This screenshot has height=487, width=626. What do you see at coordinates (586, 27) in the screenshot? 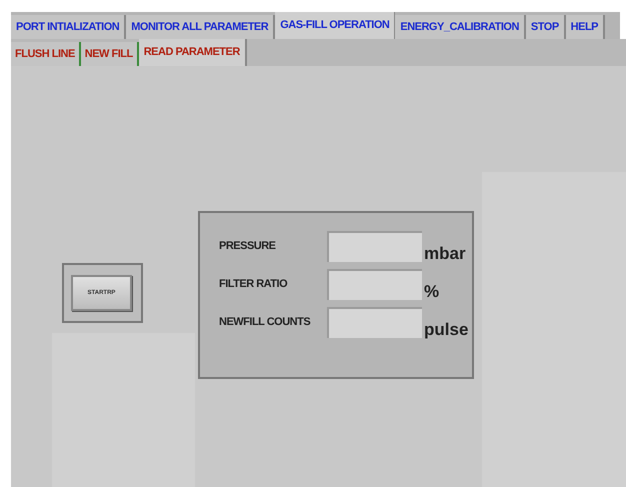
I see `tab: HELP` at bounding box center [586, 27].